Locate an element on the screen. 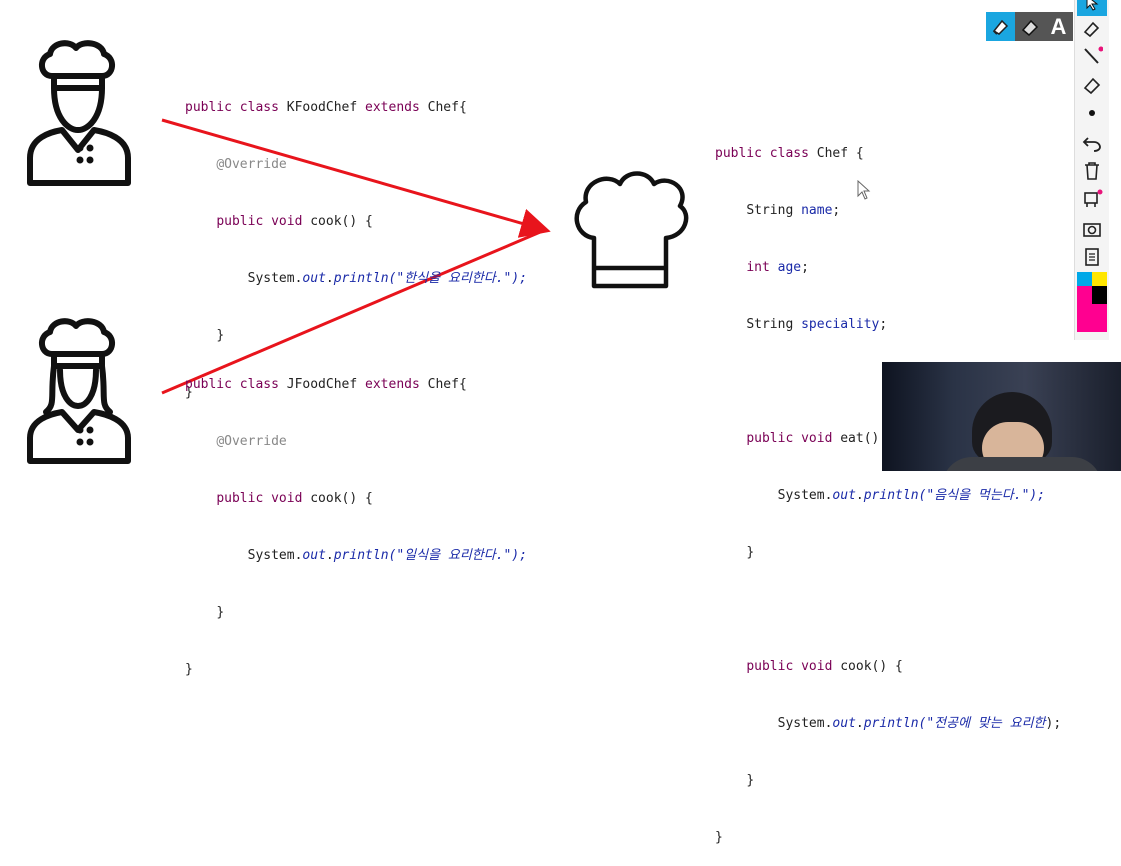 The height and width of the screenshot is (866, 1121). code-line: @Override is located at coordinates (356, 164).